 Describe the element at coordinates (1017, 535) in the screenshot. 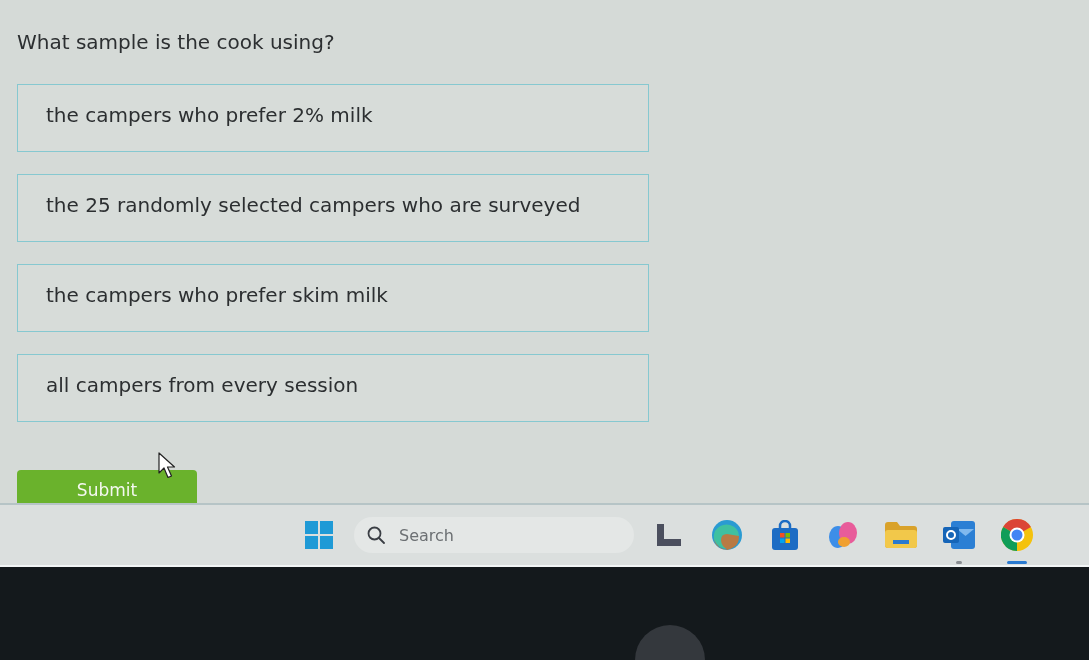

I see `tricolor-circle-icon` at that location.